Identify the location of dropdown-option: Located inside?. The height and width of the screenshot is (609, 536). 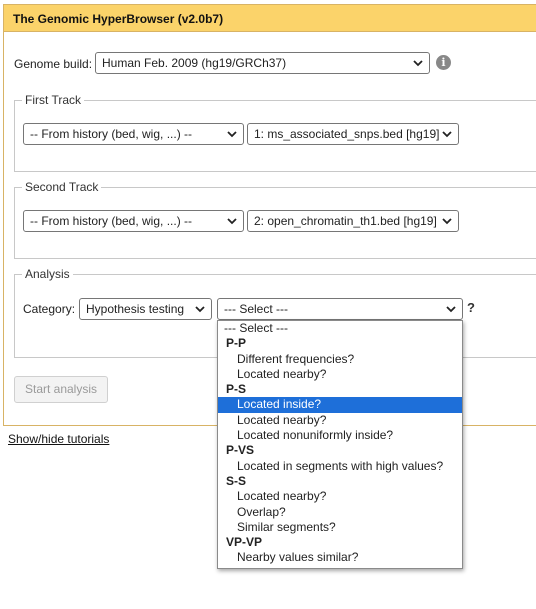
(340, 405).